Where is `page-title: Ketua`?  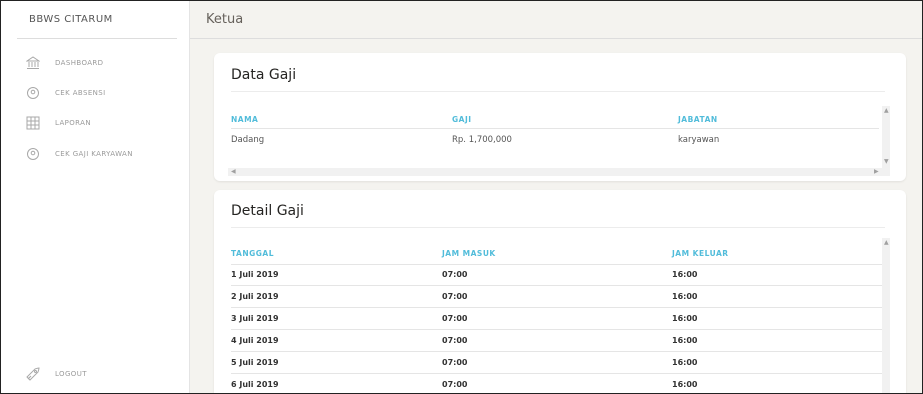 page-title: Ketua is located at coordinates (225, 19).